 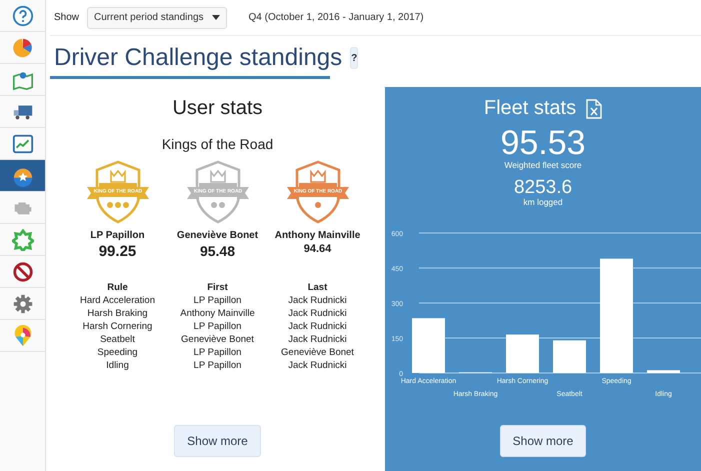 What do you see at coordinates (117, 365) in the screenshot?
I see `table-cell-text: Idling` at bounding box center [117, 365].